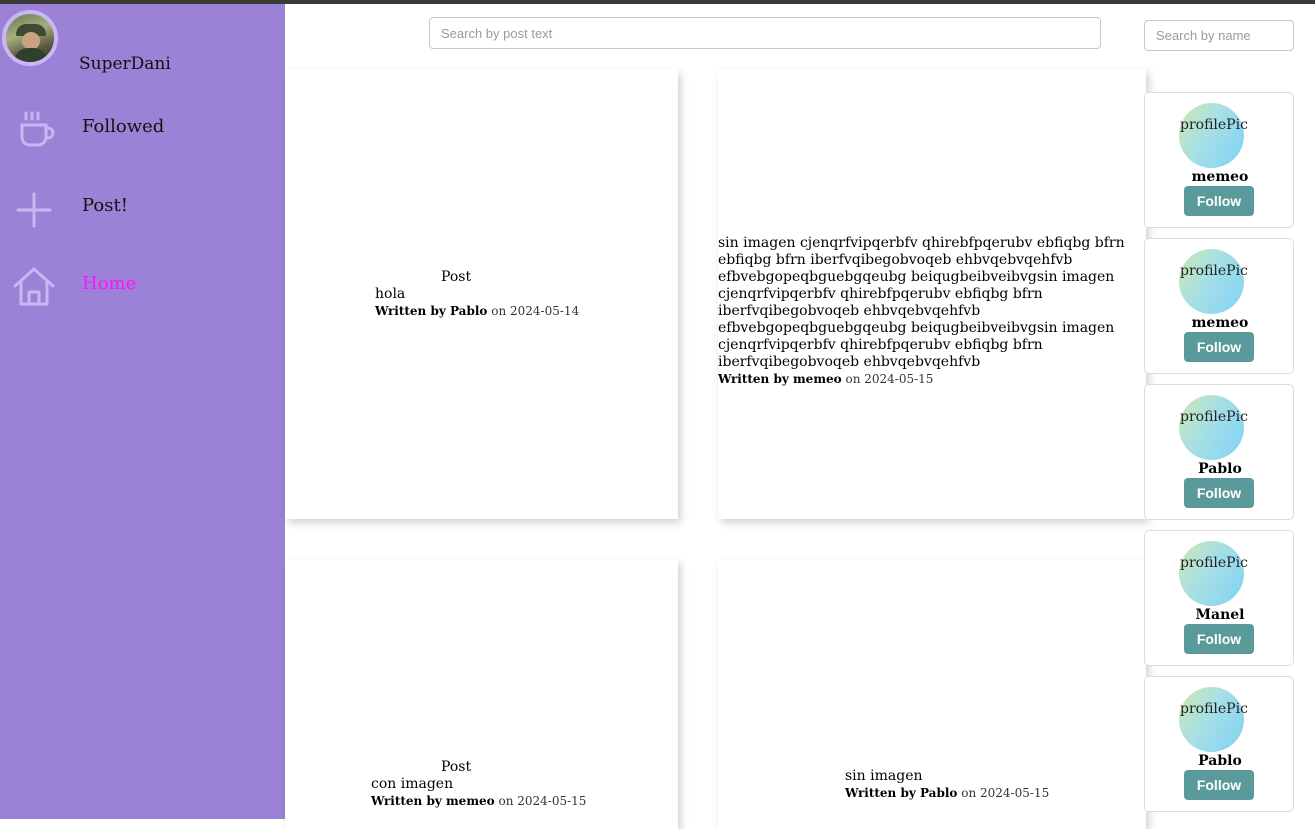 This screenshot has height=829, width=1315. What do you see at coordinates (142, 207) in the screenshot?
I see `sidebar-item-post: Post!` at bounding box center [142, 207].